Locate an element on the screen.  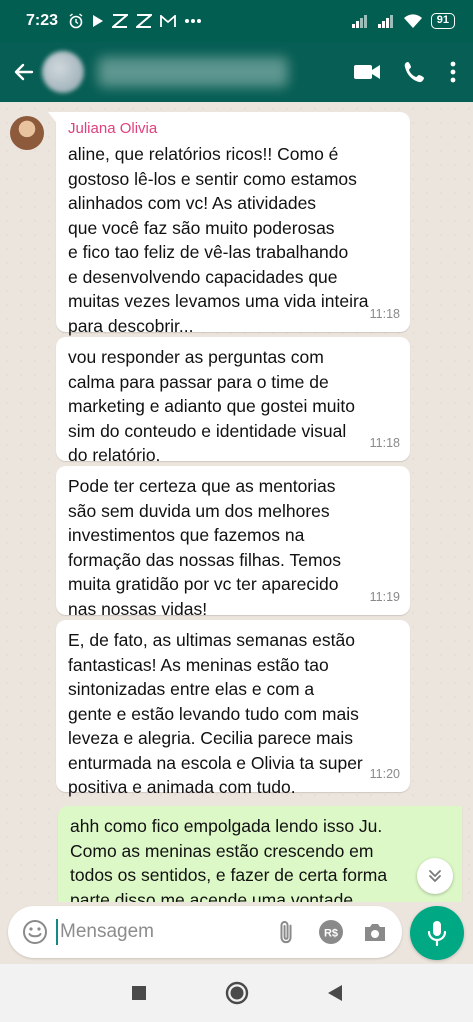
alarm-icon is located at coordinates (76, 21).